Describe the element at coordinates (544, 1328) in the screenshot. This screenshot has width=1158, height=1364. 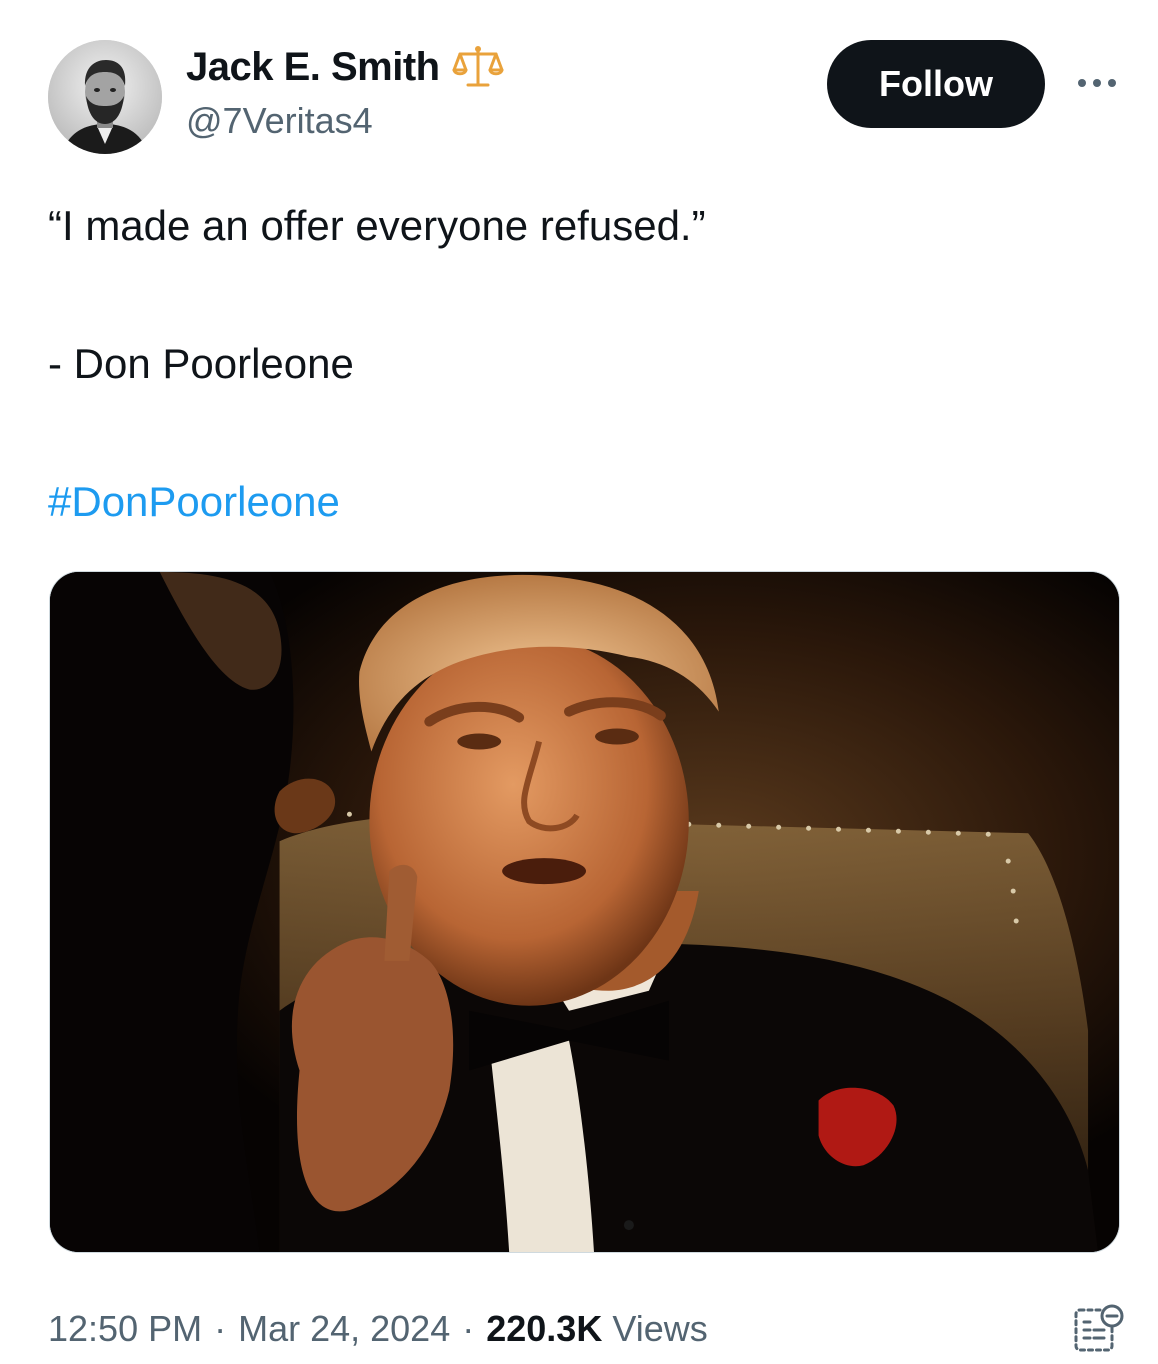
I see `views-count: 220.3K` at that location.